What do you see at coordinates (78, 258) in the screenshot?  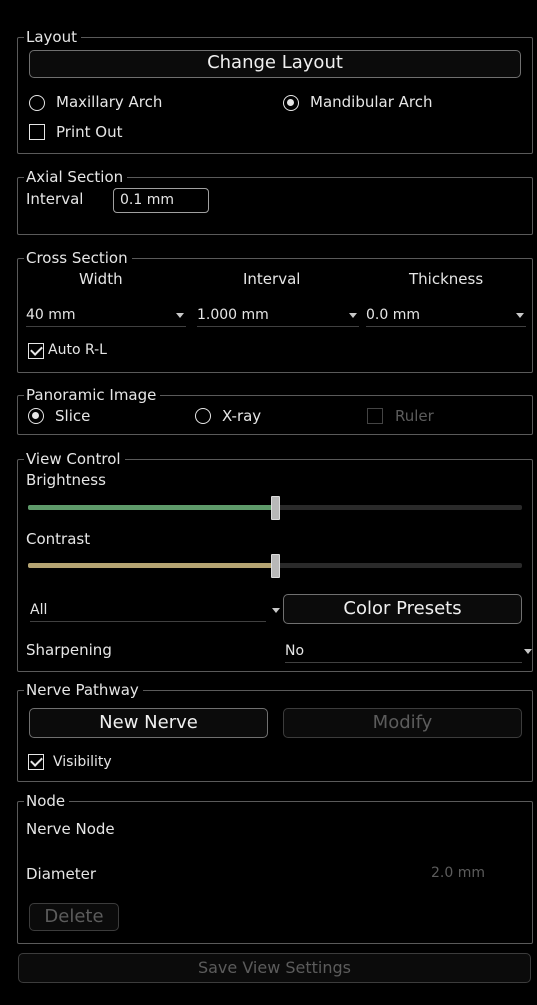 I see `cross-section-title: Cross Section` at bounding box center [78, 258].